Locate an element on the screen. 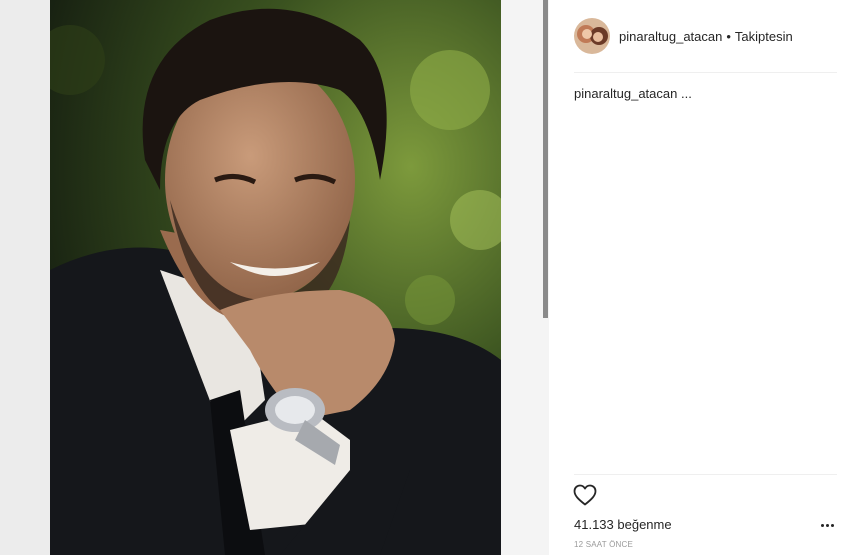  actions-divider is located at coordinates (705, 474).